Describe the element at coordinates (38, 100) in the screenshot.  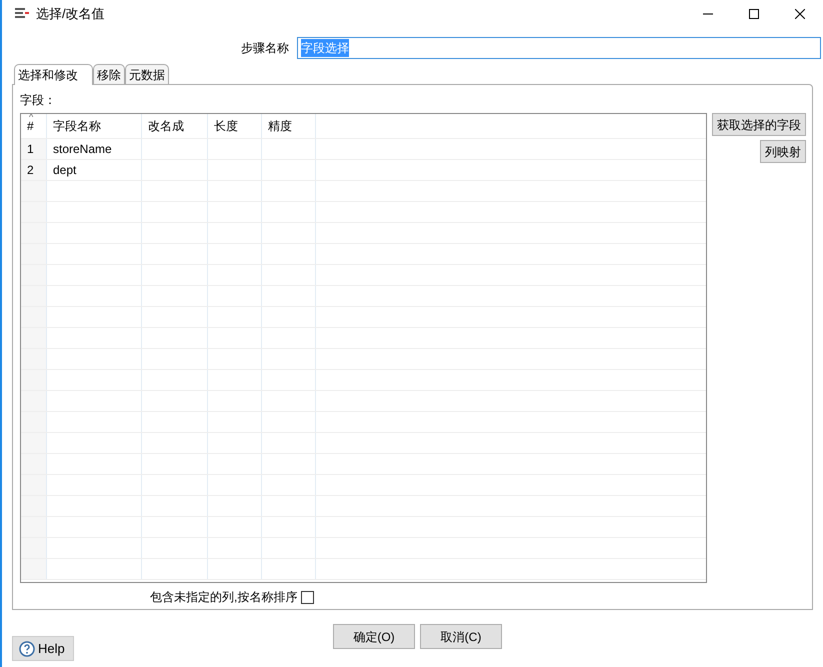
I see `fields-label: 字段：` at that location.